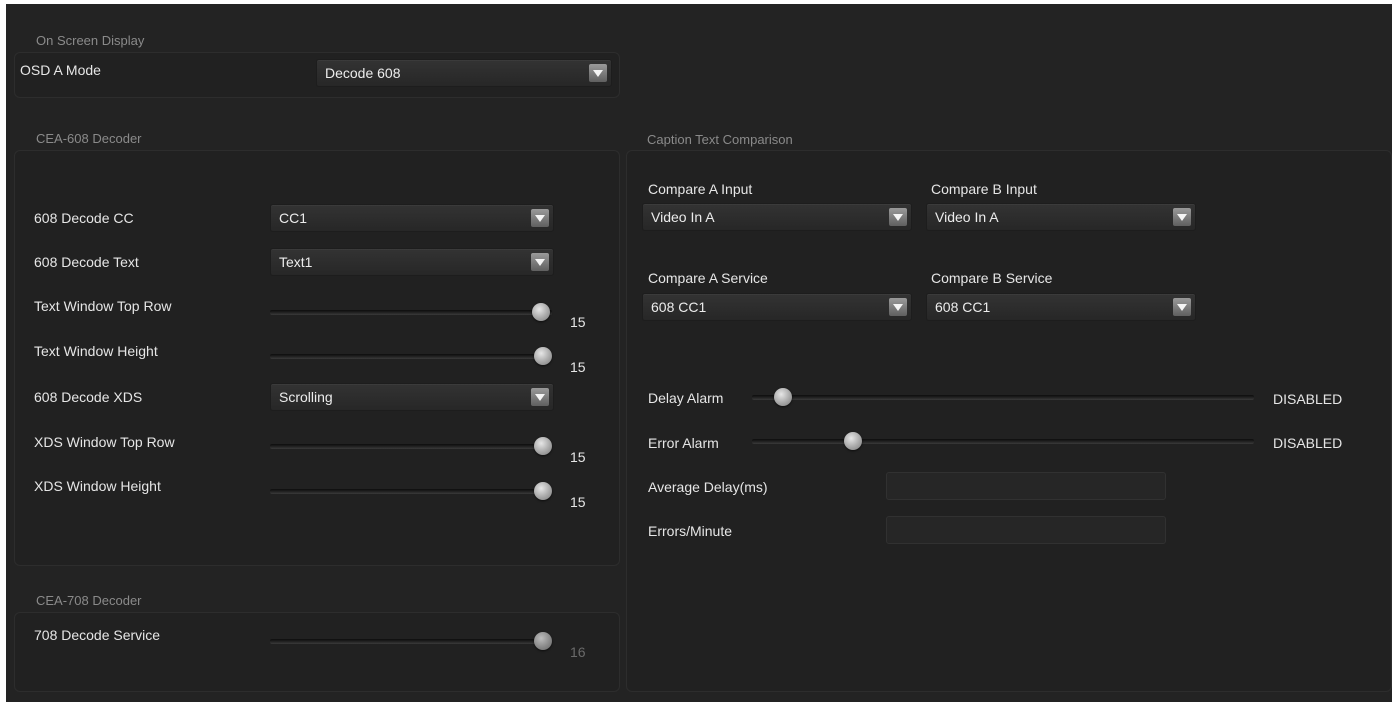 This screenshot has width=1392, height=702. Describe the element at coordinates (683, 443) in the screenshot. I see `error-alarm-label: Error Alarm` at that location.